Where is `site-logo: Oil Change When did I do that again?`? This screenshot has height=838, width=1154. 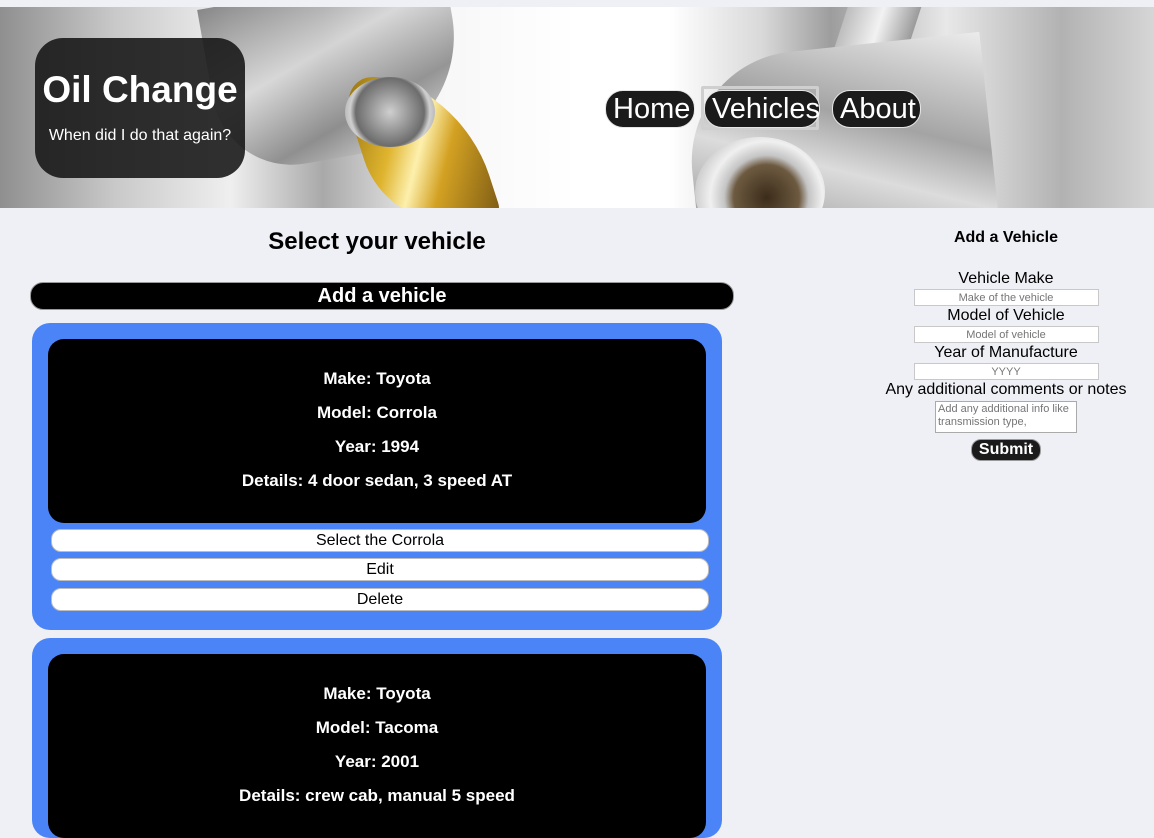
site-logo: Oil Change When did I do that again? is located at coordinates (140, 108).